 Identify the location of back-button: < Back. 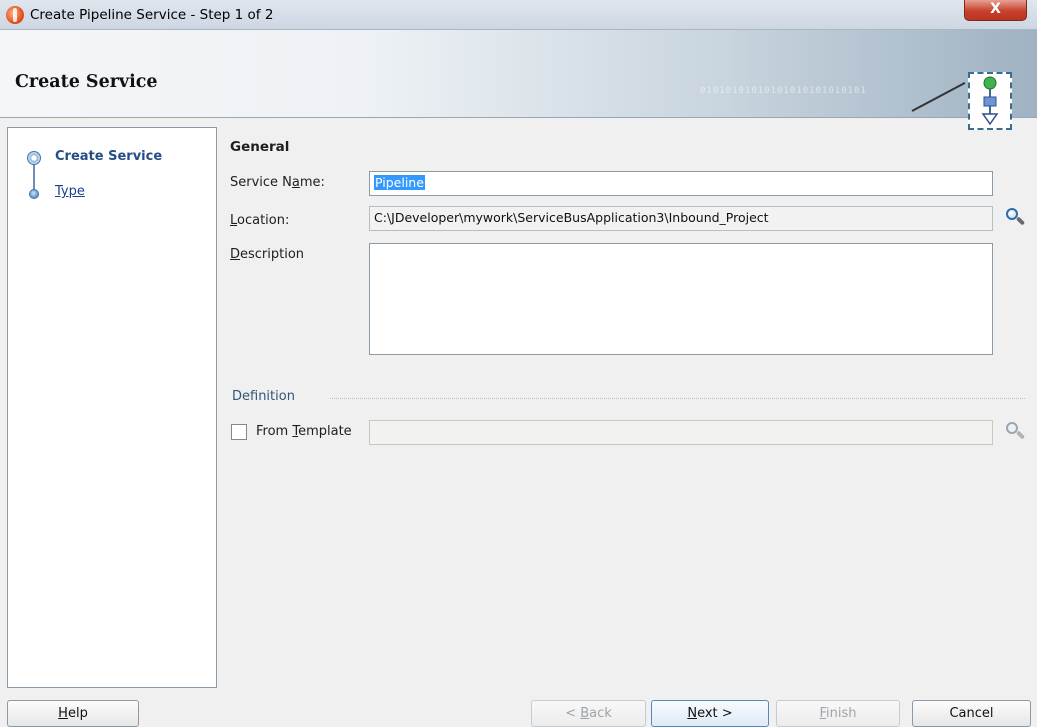
(588, 713).